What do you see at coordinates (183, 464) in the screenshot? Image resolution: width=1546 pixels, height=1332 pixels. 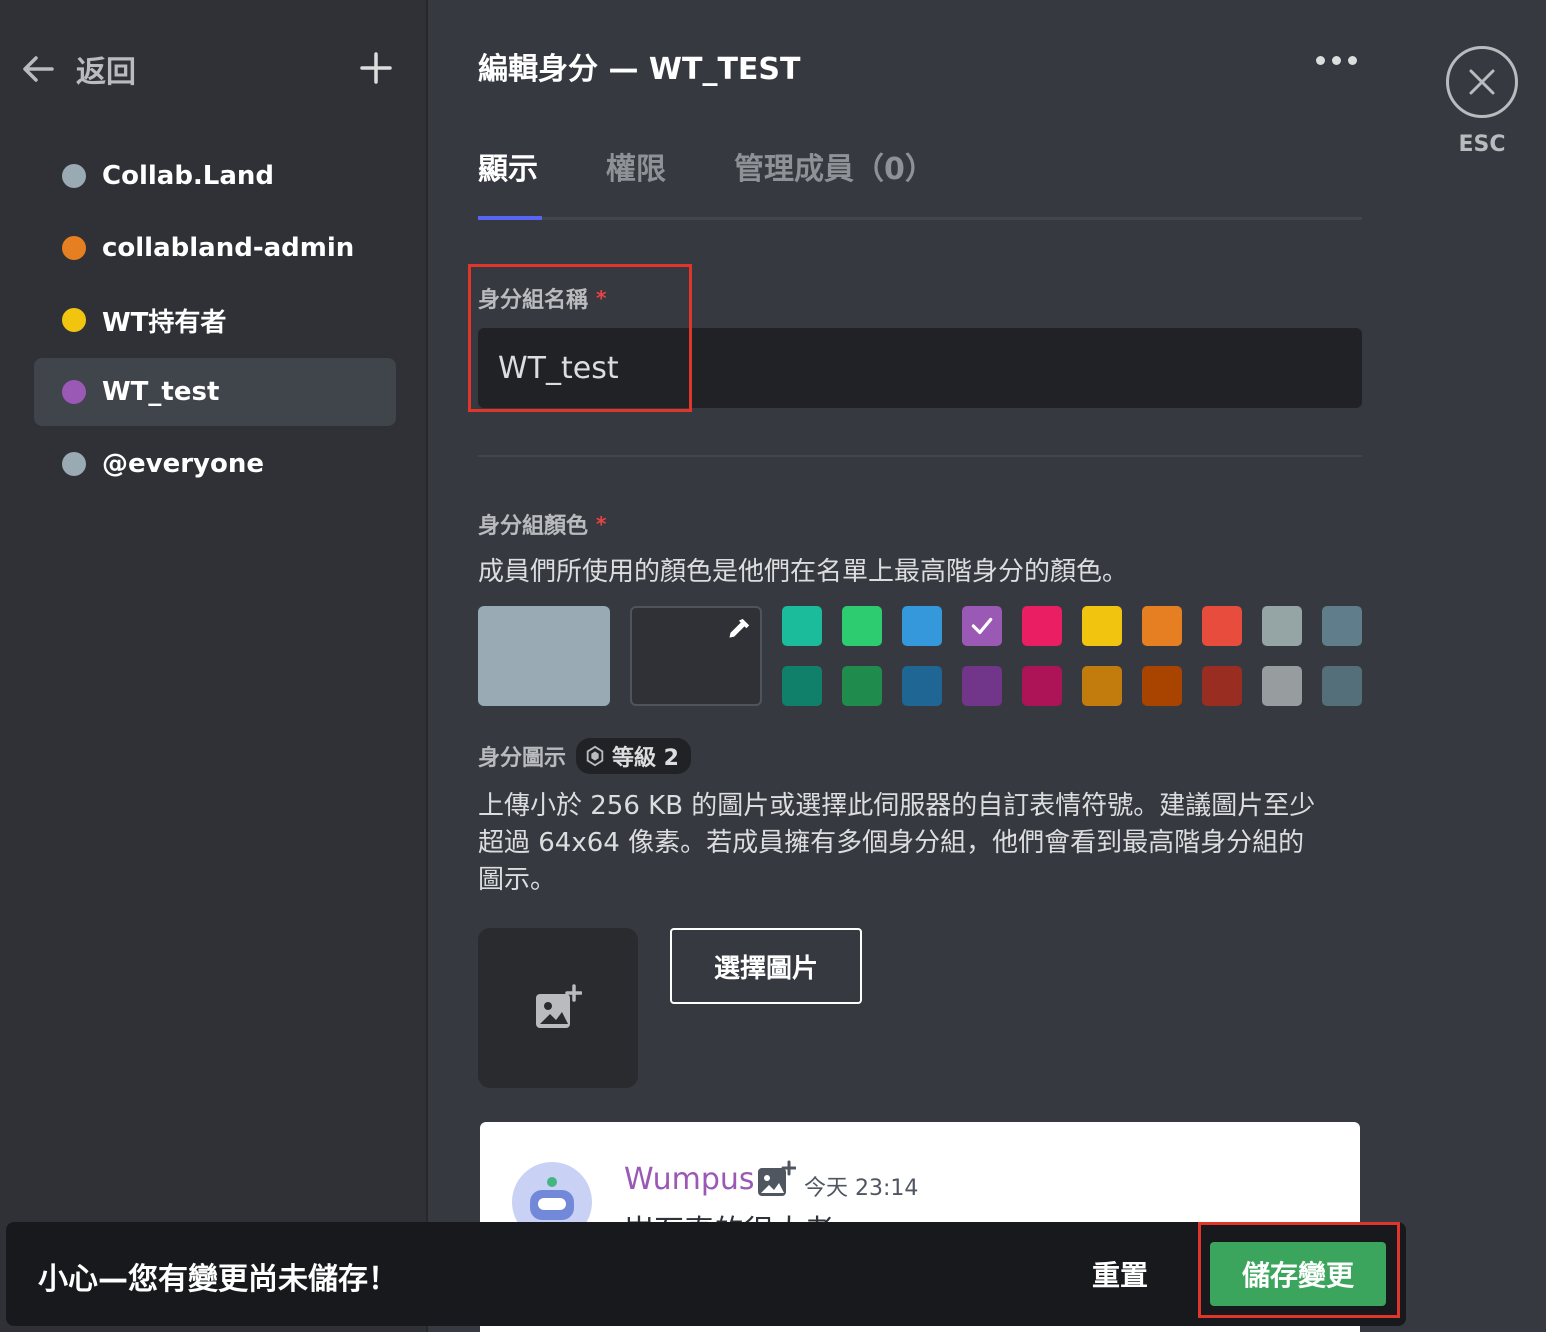 I see `role-name: @everyone` at bounding box center [183, 464].